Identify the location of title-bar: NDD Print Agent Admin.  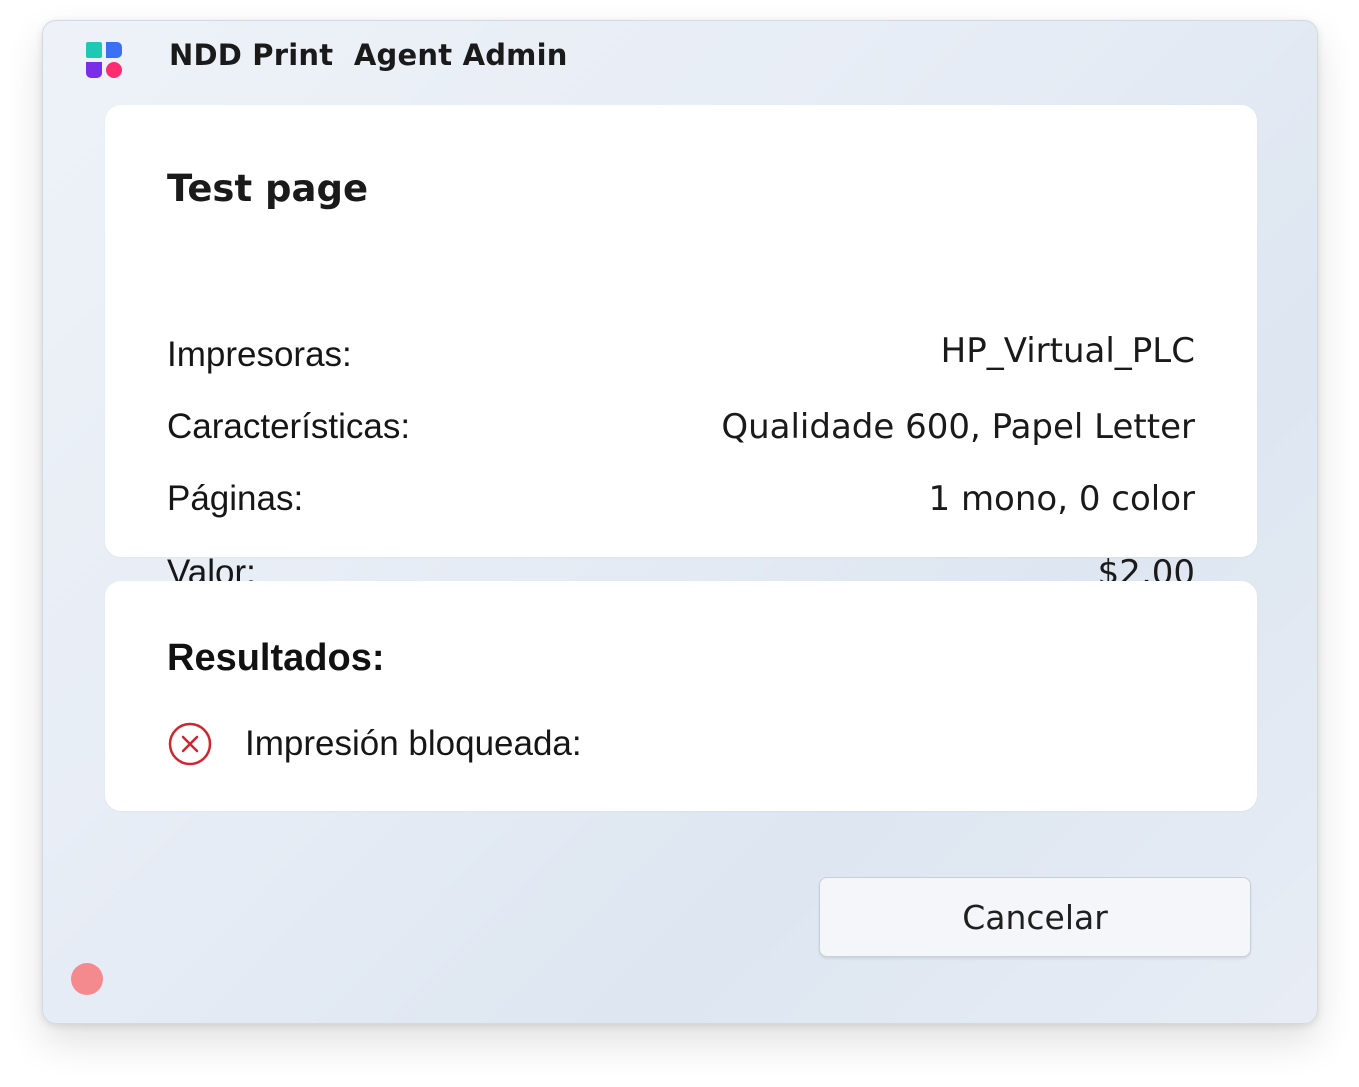
(680, 60).